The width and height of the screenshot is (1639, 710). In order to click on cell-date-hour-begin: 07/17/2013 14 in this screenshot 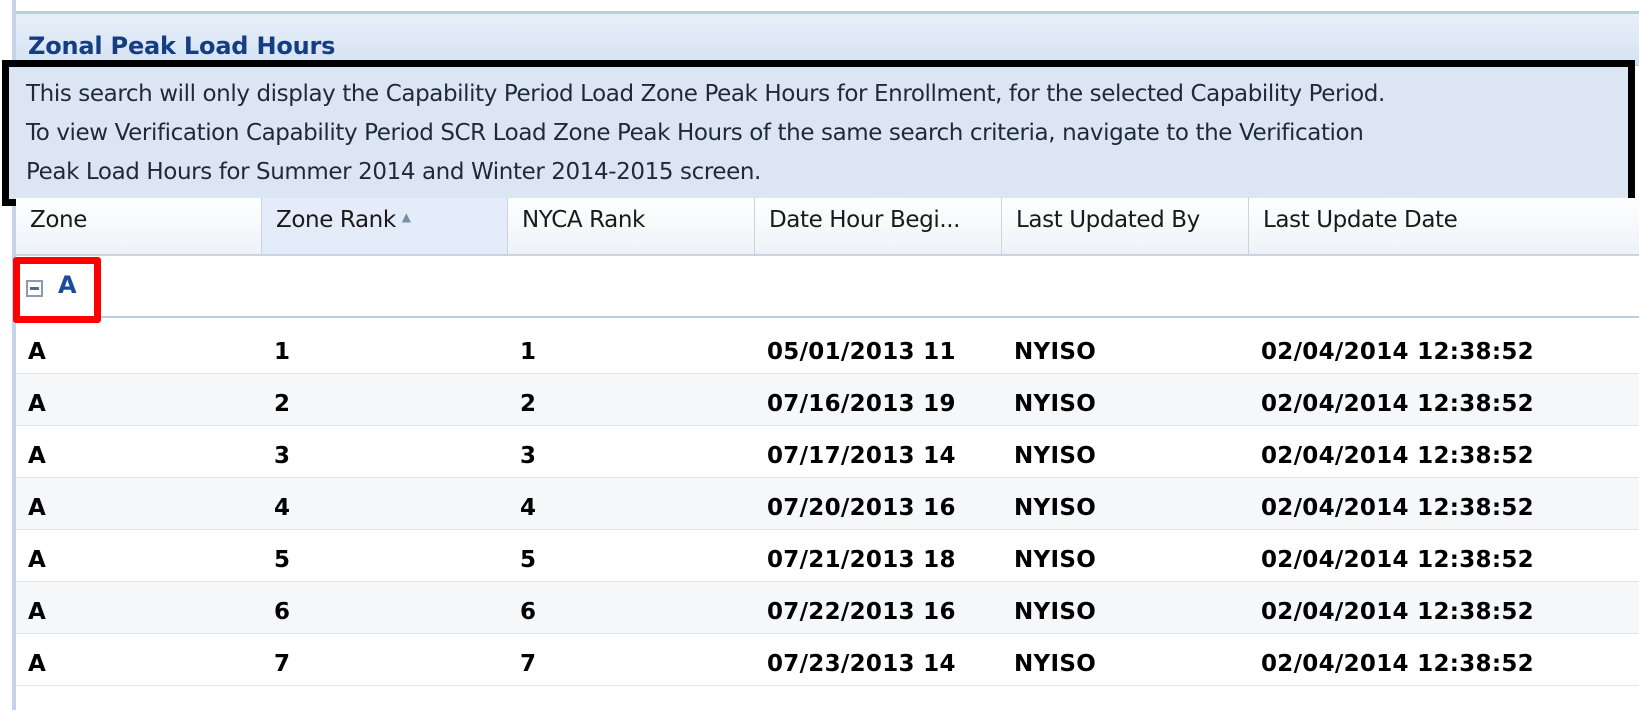, I will do `click(861, 456)`.